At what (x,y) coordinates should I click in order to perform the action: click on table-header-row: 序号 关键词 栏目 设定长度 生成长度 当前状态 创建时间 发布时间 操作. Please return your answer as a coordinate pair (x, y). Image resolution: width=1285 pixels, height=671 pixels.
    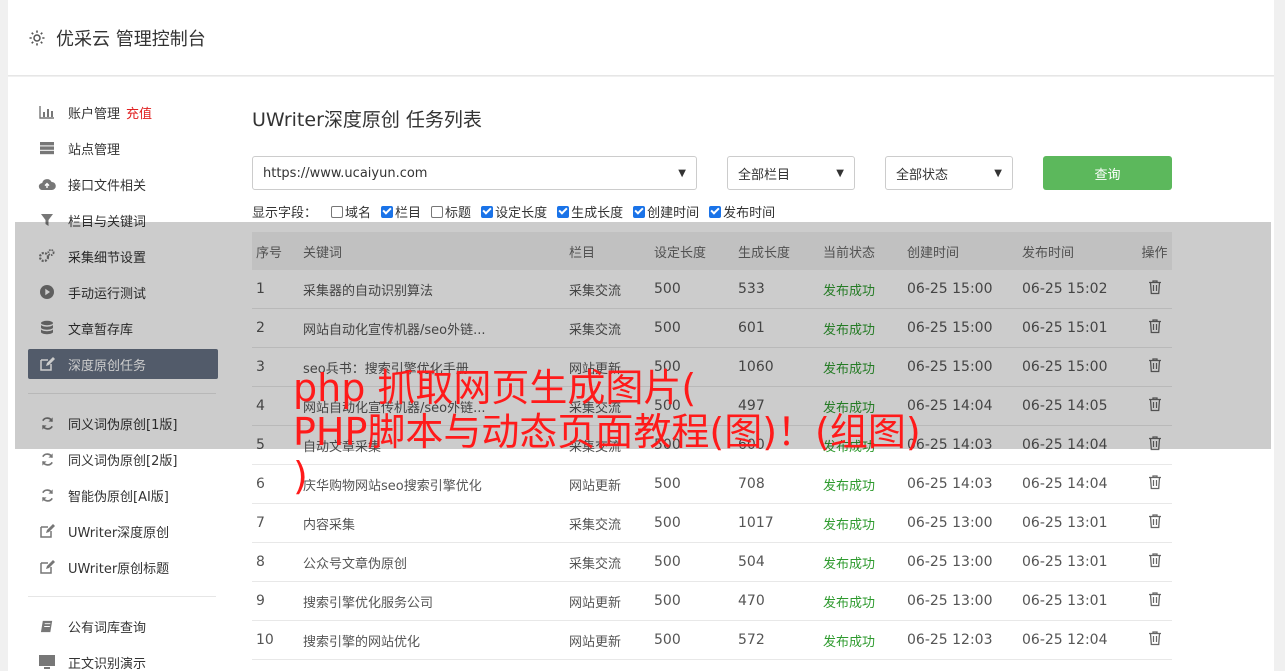
    Looking at the image, I should click on (712, 251).